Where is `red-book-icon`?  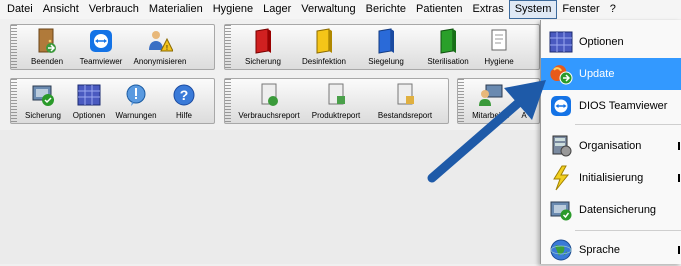
red-book-icon is located at coordinates (263, 41).